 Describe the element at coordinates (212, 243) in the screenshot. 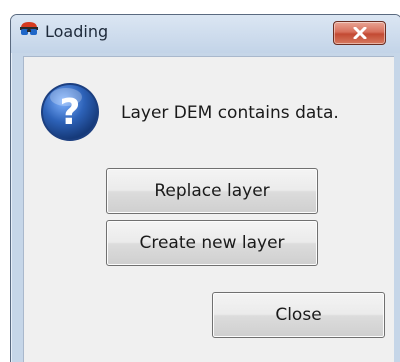

I see `create-new-layer-button: Create new layer` at that location.